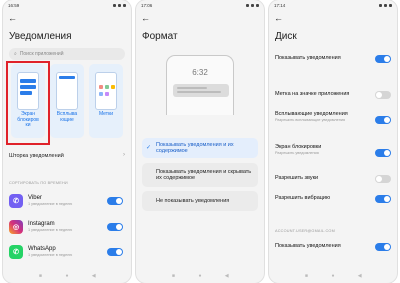 The width and height of the screenshot is (400, 283). Describe the element at coordinates (160, 36) in the screenshot. I see `page-title: Формат` at that location.